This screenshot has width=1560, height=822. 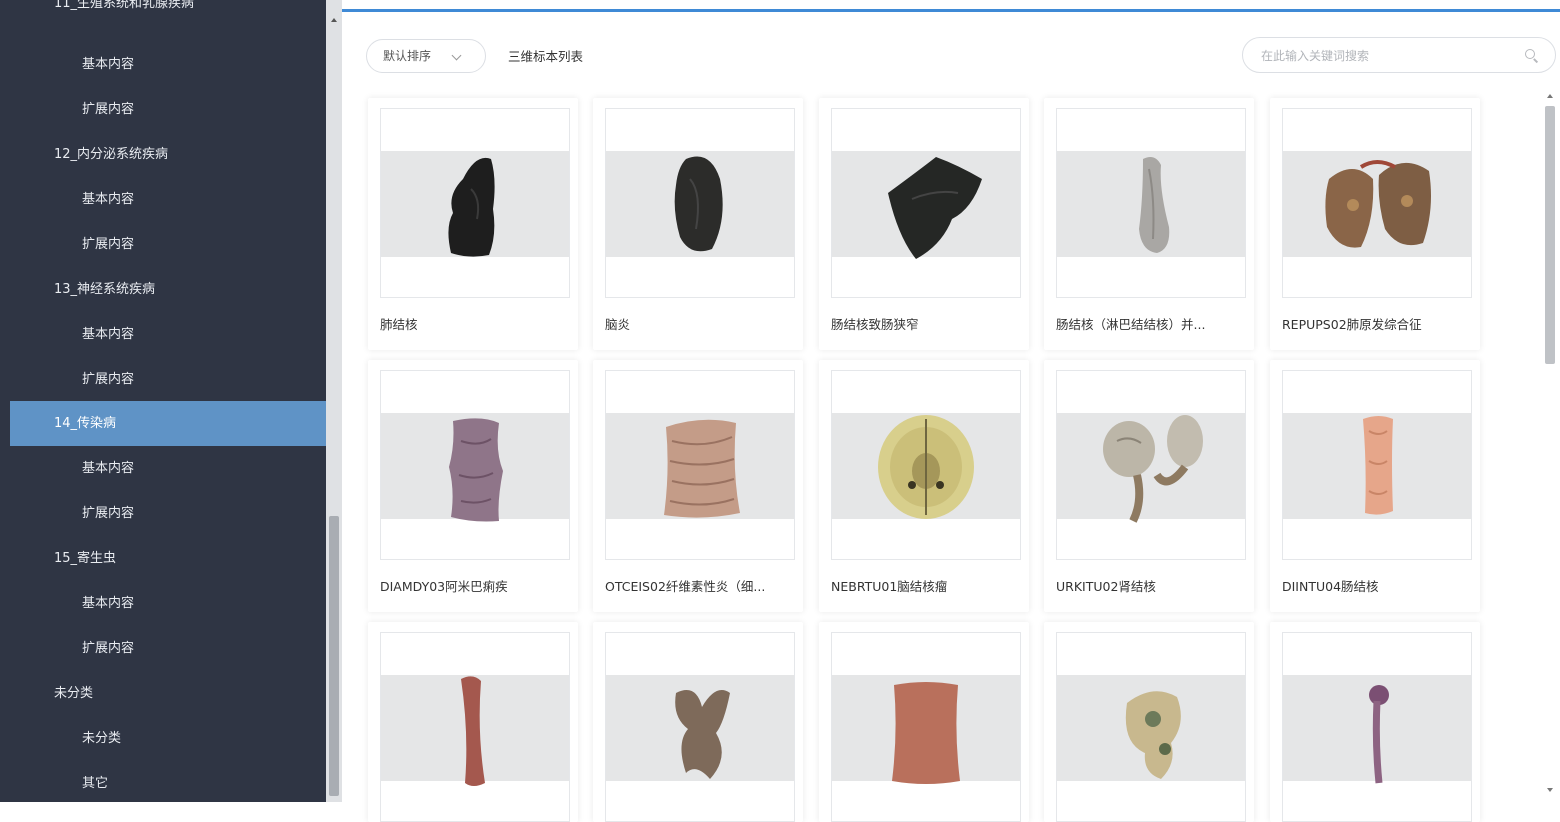 What do you see at coordinates (334, 401) in the screenshot?
I see `sidebar-scrollbar` at bounding box center [334, 401].